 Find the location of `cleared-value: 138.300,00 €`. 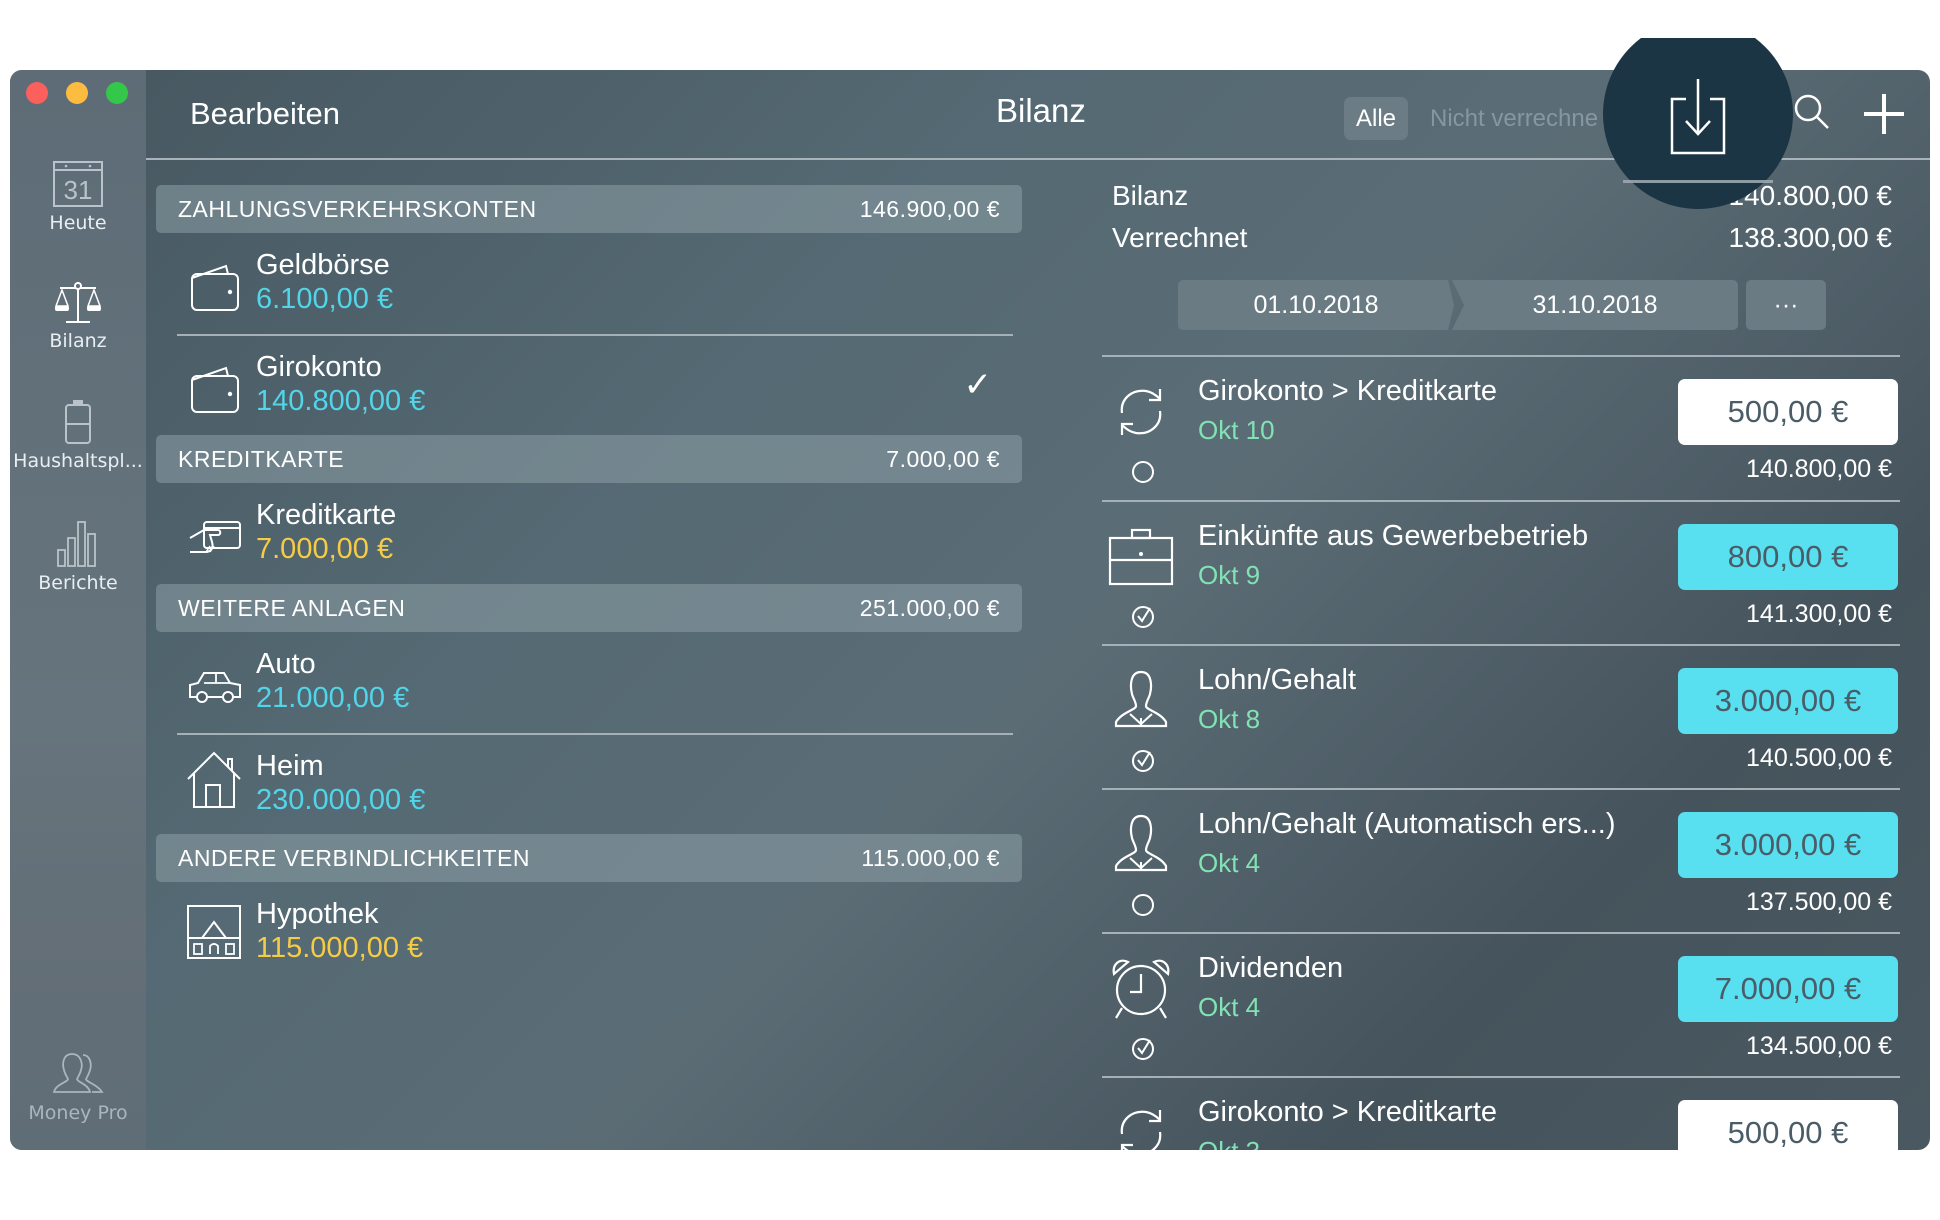

cleared-value: 138.300,00 € is located at coordinates (1810, 237).